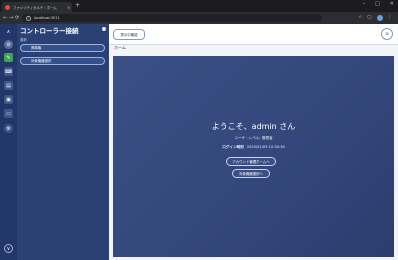 This screenshot has width=398, height=260. What do you see at coordinates (5, 18) in the screenshot?
I see `back-button: ←` at bounding box center [5, 18].